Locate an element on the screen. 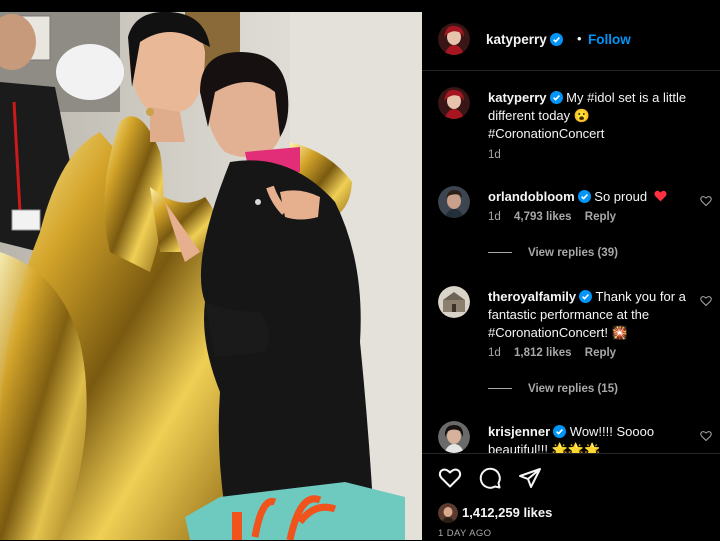 The image size is (720, 541). author-username: katyperry is located at coordinates (524, 39).